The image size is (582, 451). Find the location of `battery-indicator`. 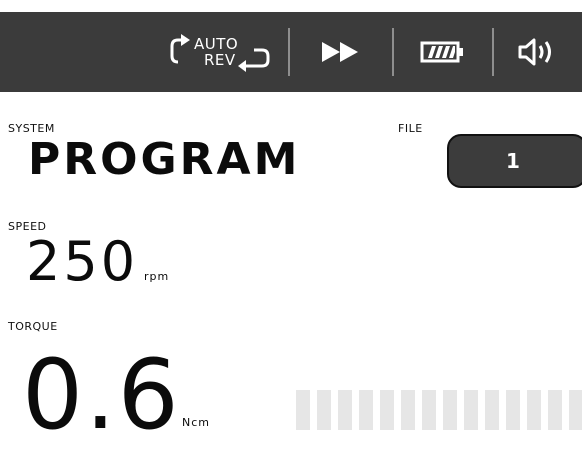

battery-indicator is located at coordinates (443, 52).